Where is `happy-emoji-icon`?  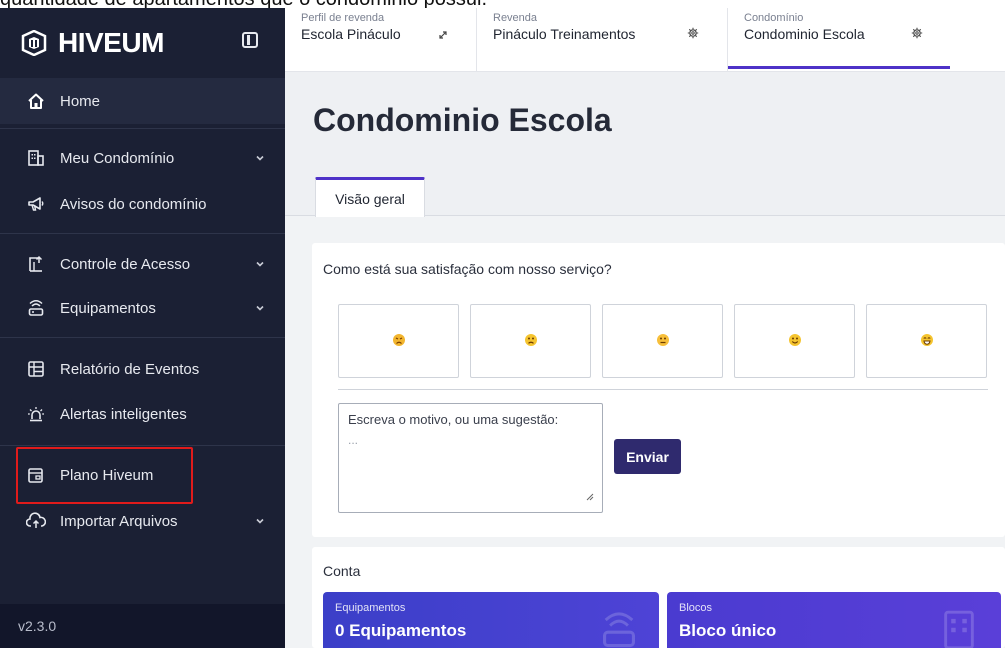
happy-emoji-icon is located at coordinates (795, 341).